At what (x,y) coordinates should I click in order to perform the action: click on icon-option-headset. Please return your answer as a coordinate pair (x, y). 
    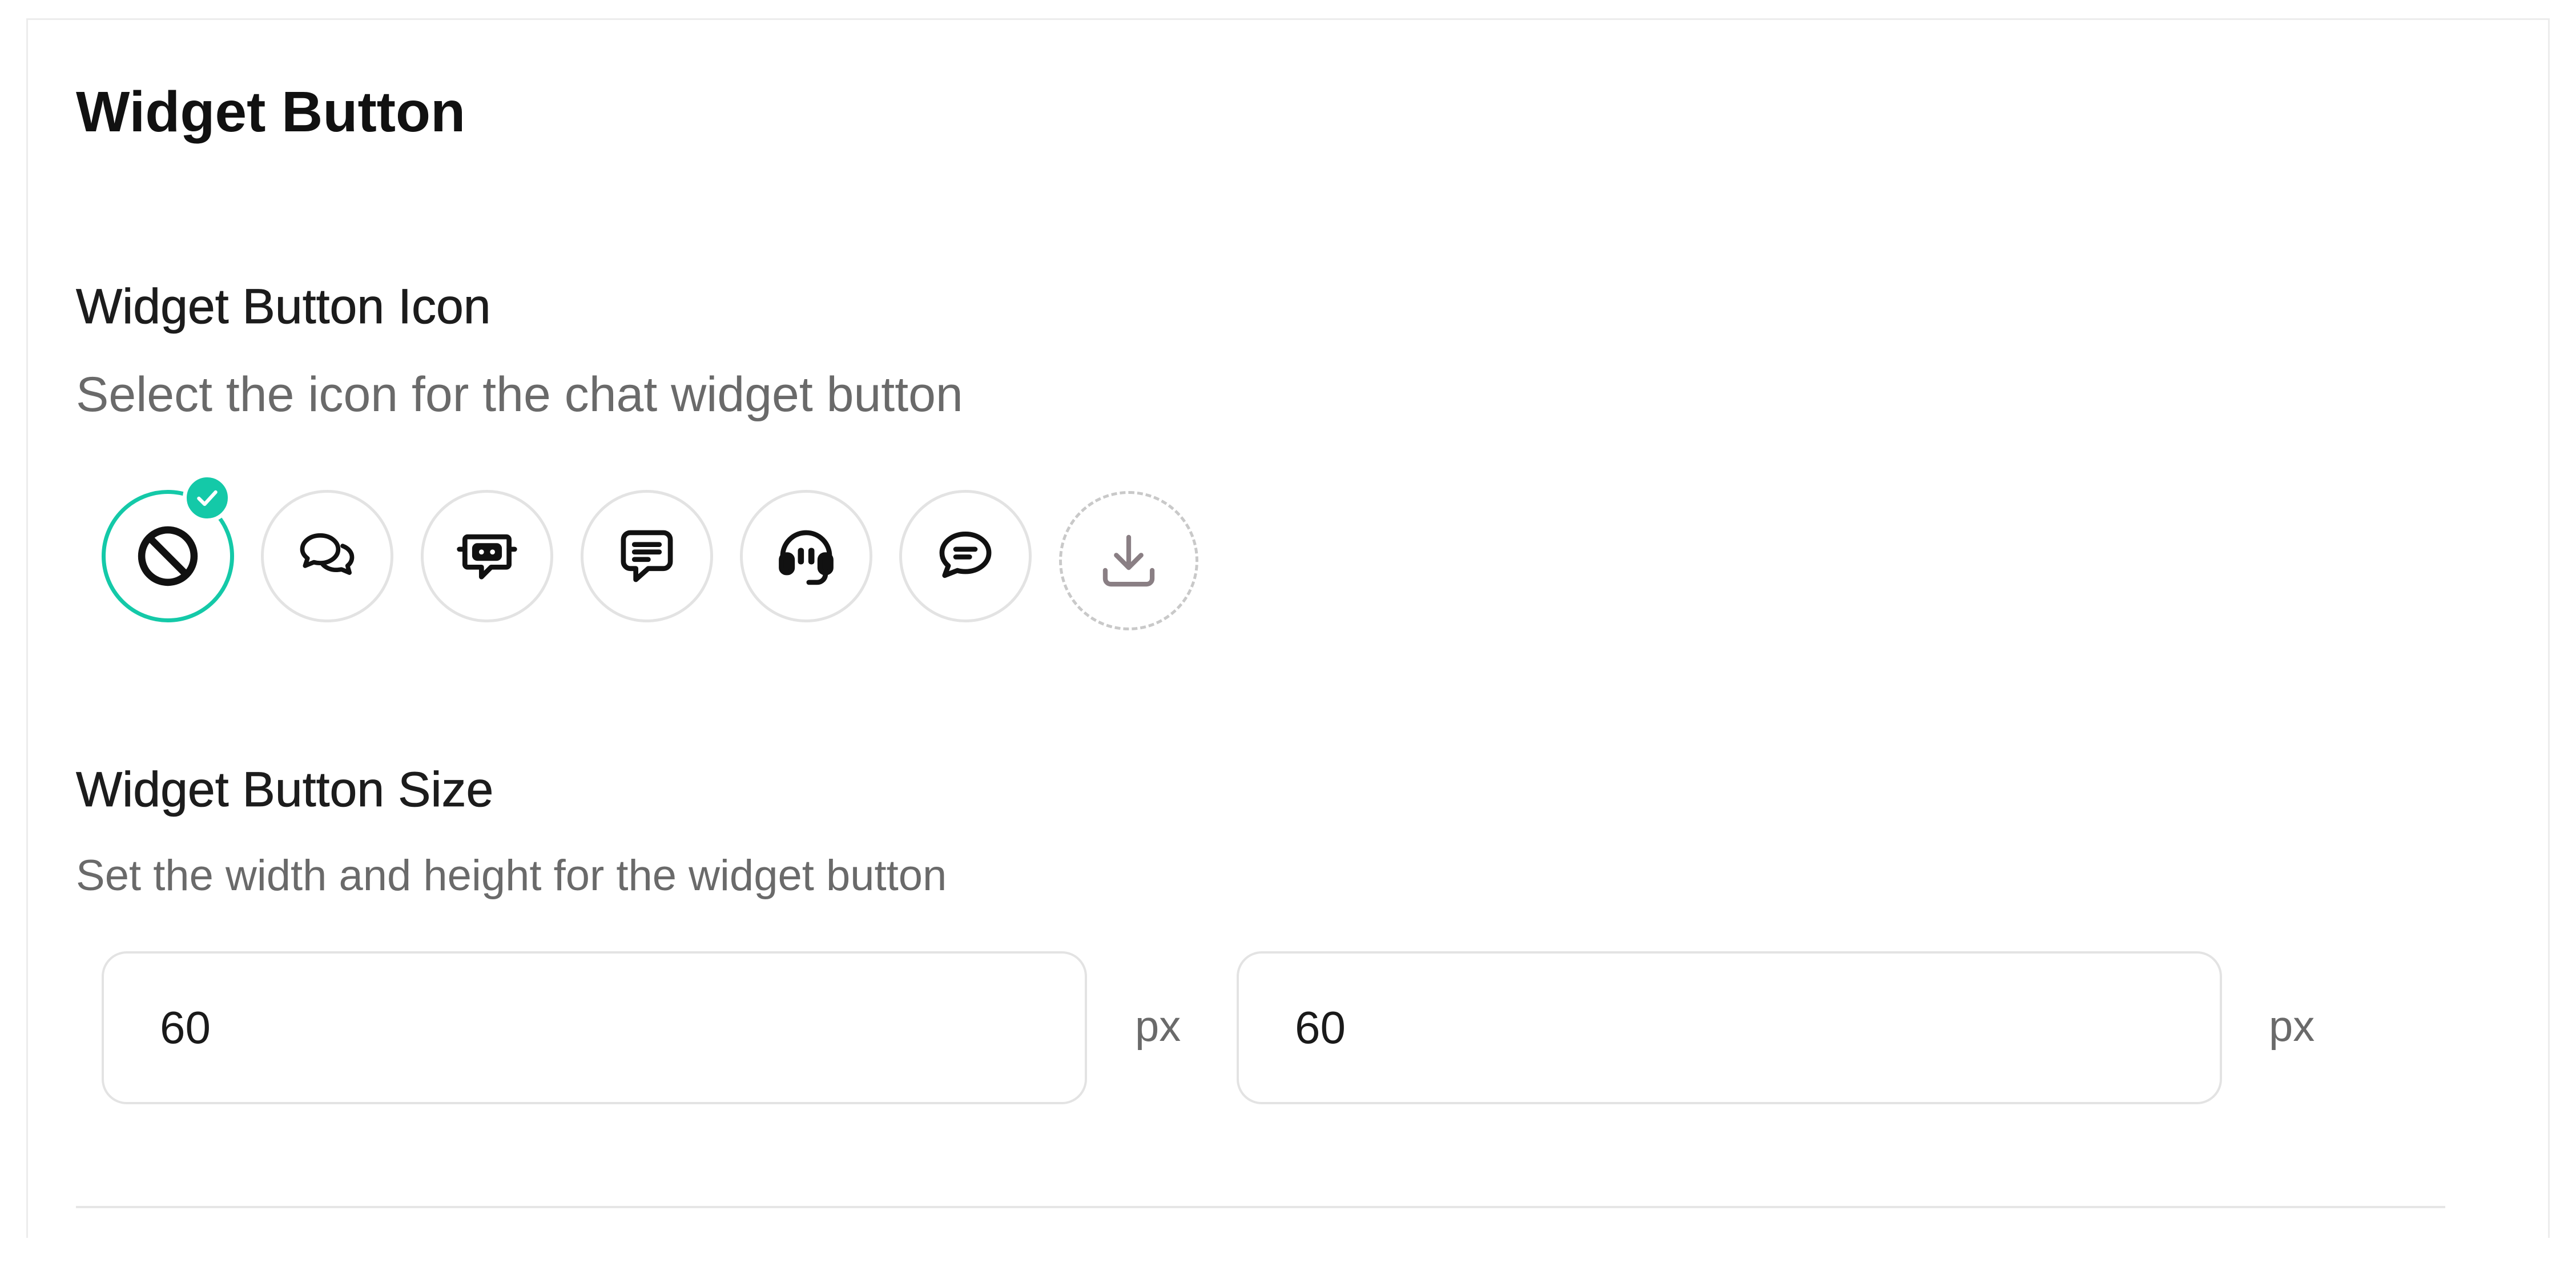
    Looking at the image, I should click on (806, 556).